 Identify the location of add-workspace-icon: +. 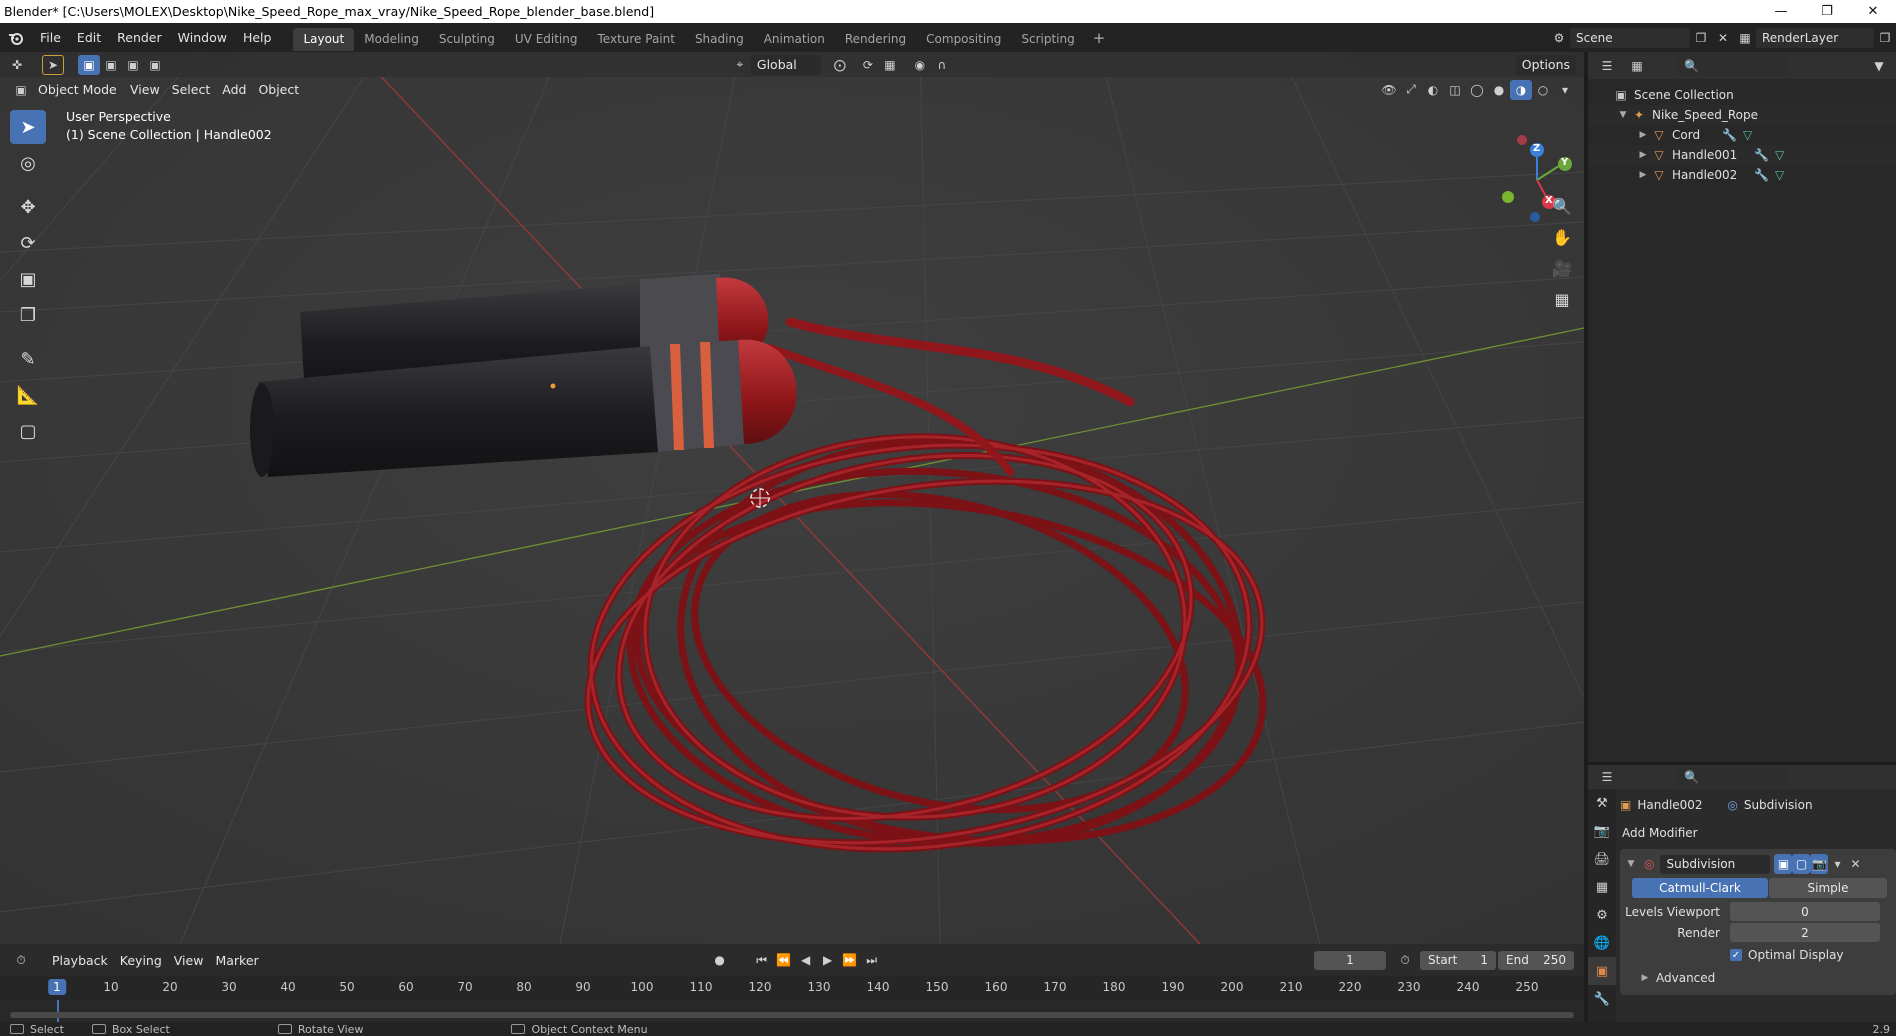
(1099, 38).